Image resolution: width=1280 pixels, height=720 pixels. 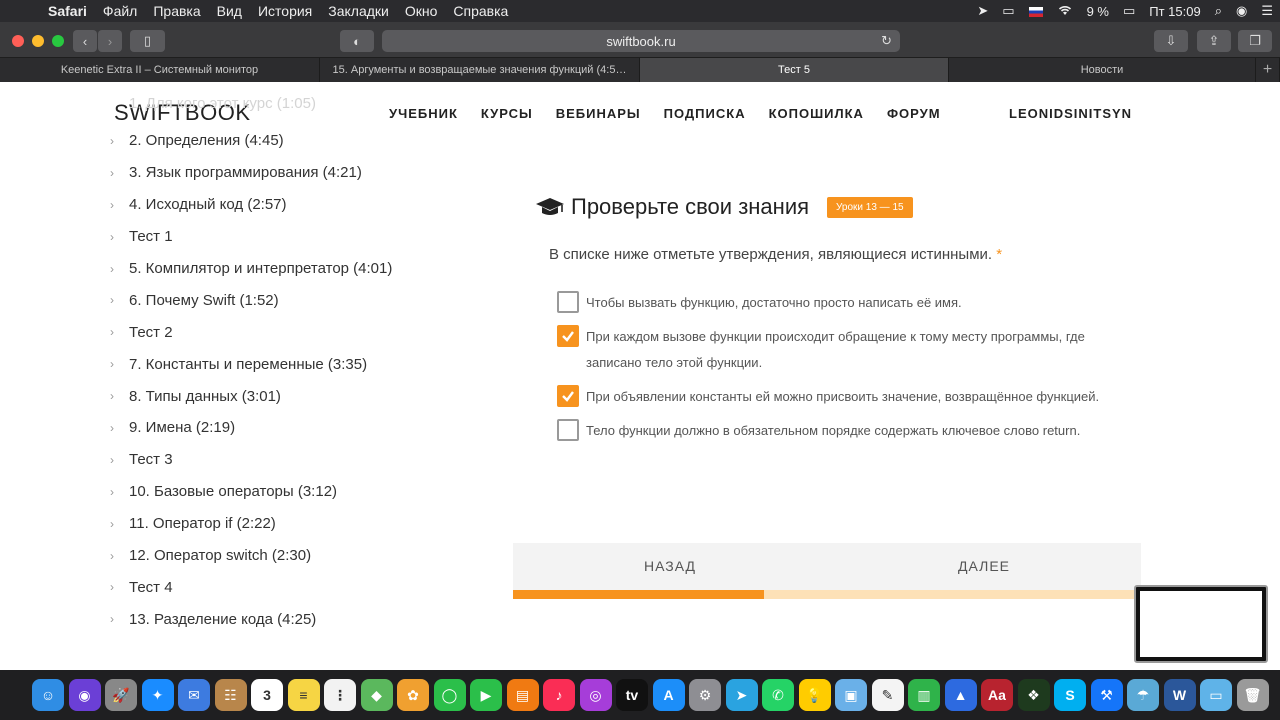 What do you see at coordinates (413, 695) in the screenshot?
I see `photos-icon: ✿` at bounding box center [413, 695].